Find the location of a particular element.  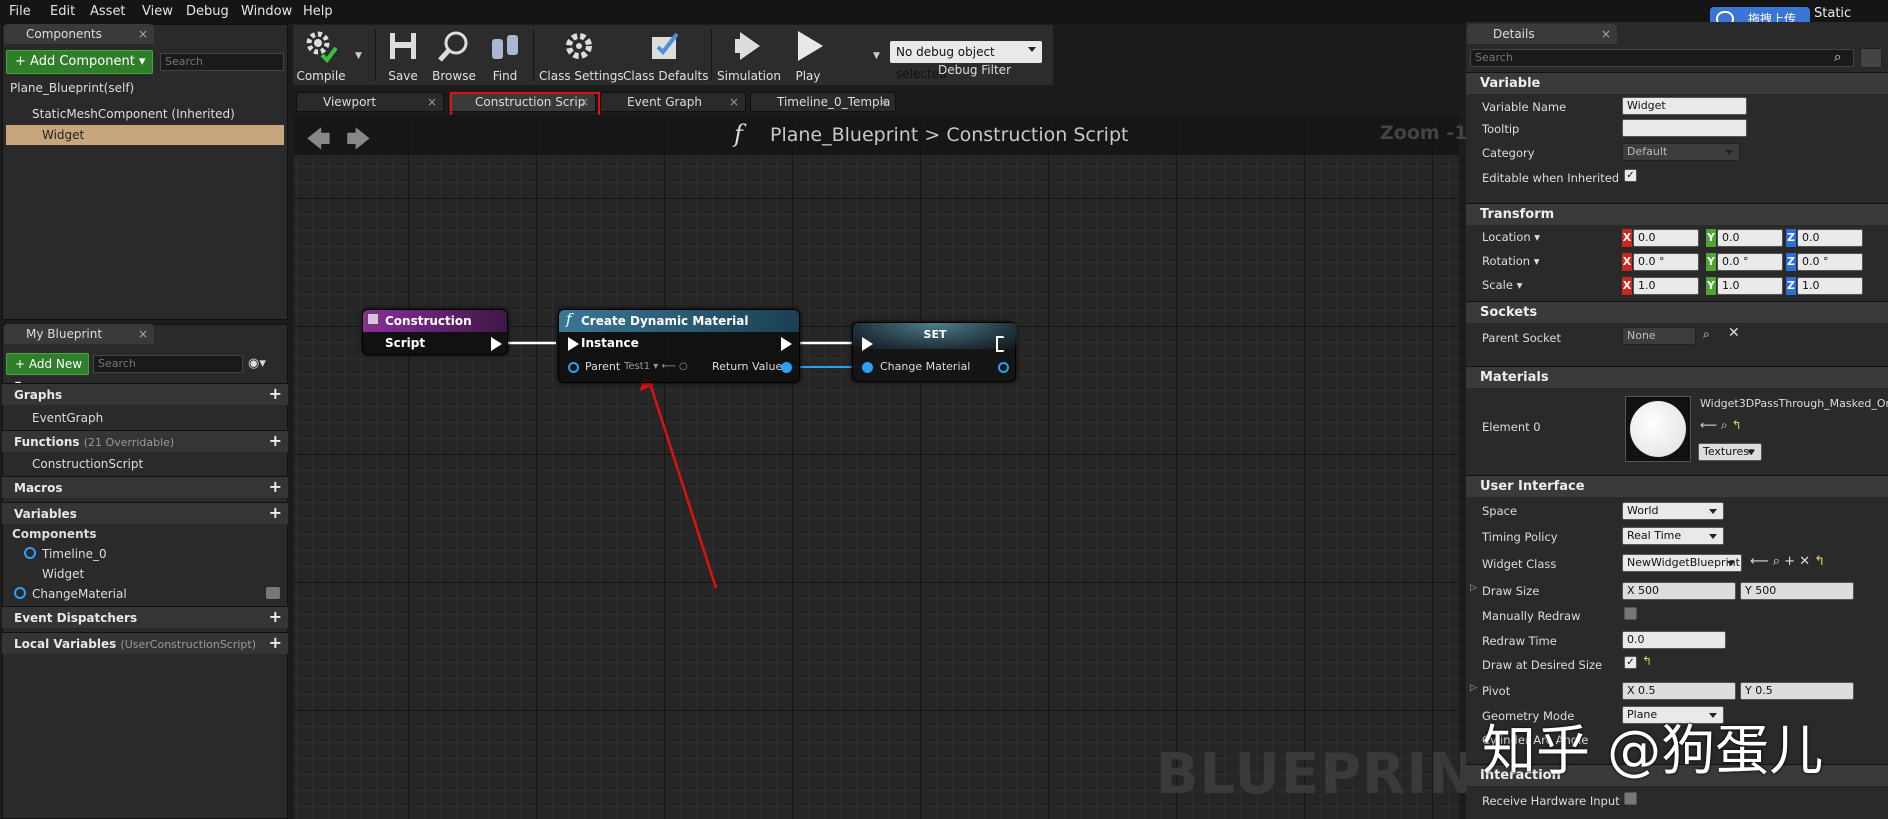

item-change-material: ChangeMaterial is located at coordinates (79, 594).